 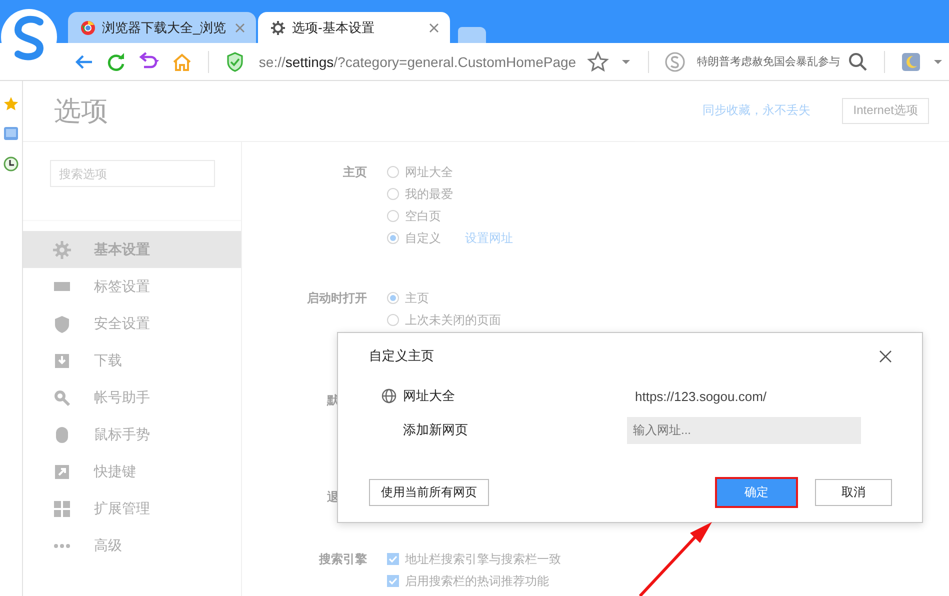 I want to click on section-label: 退, so click(x=333, y=497).